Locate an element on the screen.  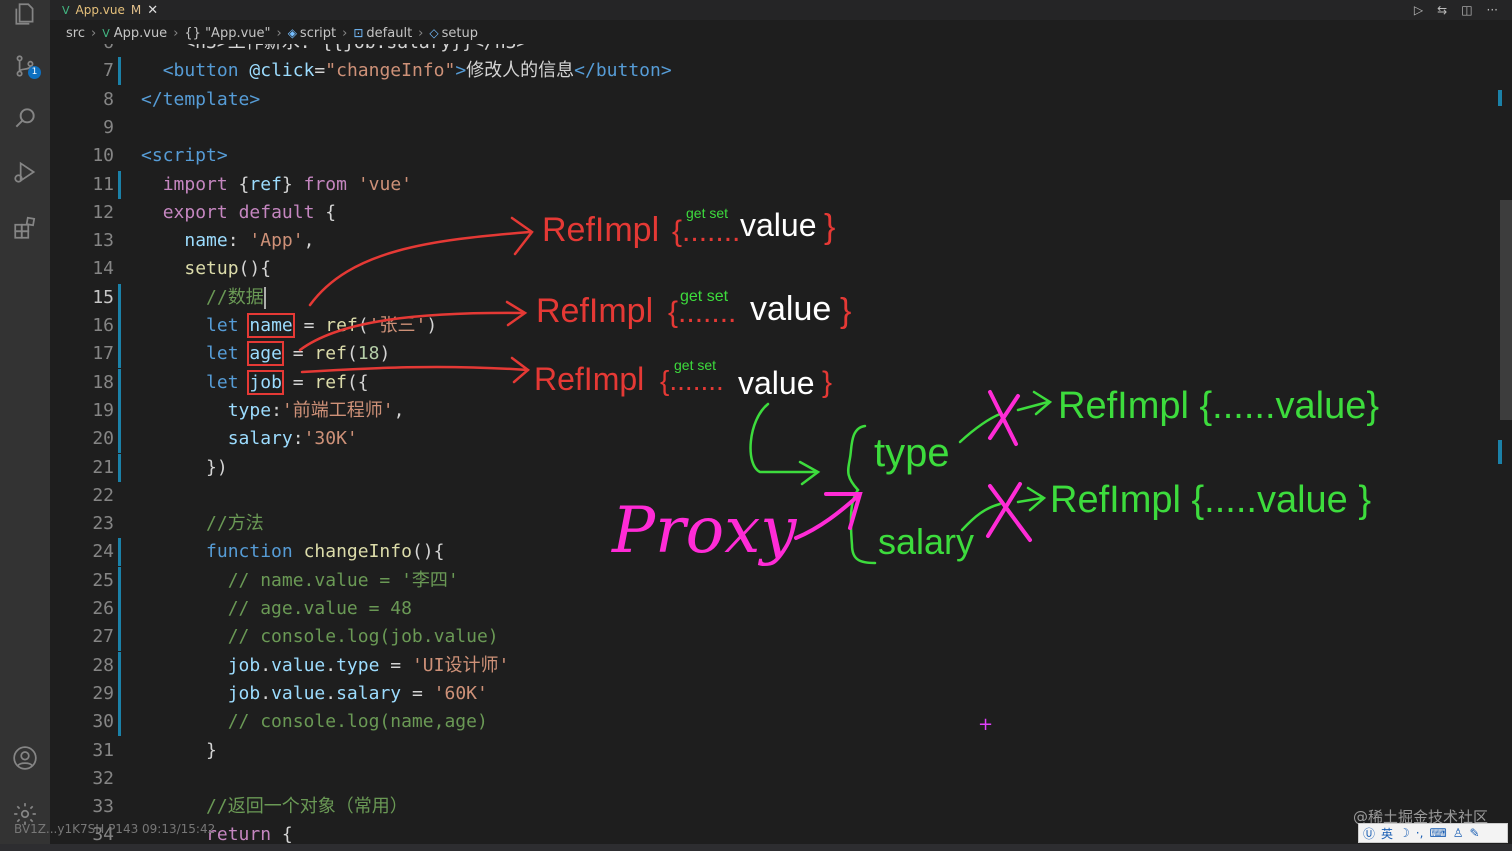
code-text: // console.log(job.value) is located at coordinates (320, 637).